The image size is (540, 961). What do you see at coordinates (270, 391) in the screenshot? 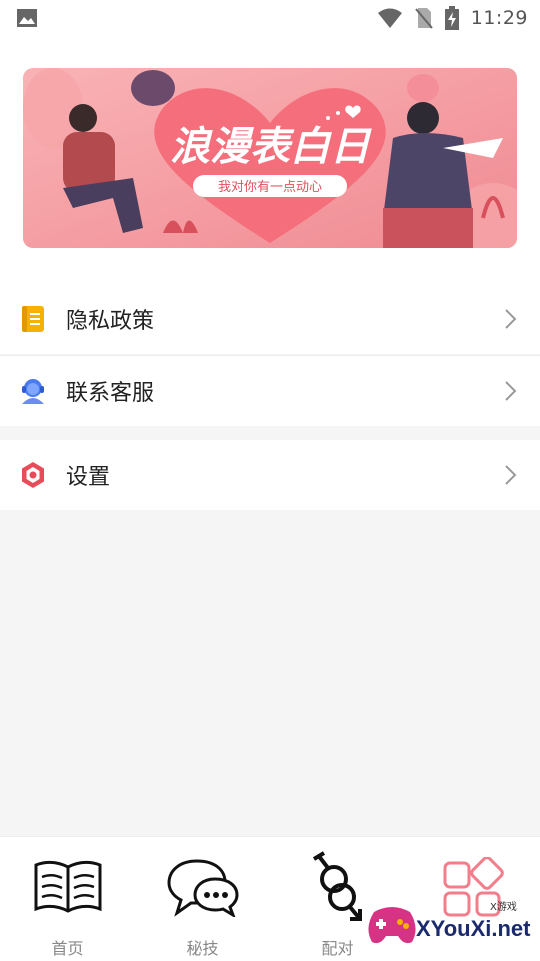
I see `menu-item-contact-service: 联系客服` at bounding box center [270, 391].